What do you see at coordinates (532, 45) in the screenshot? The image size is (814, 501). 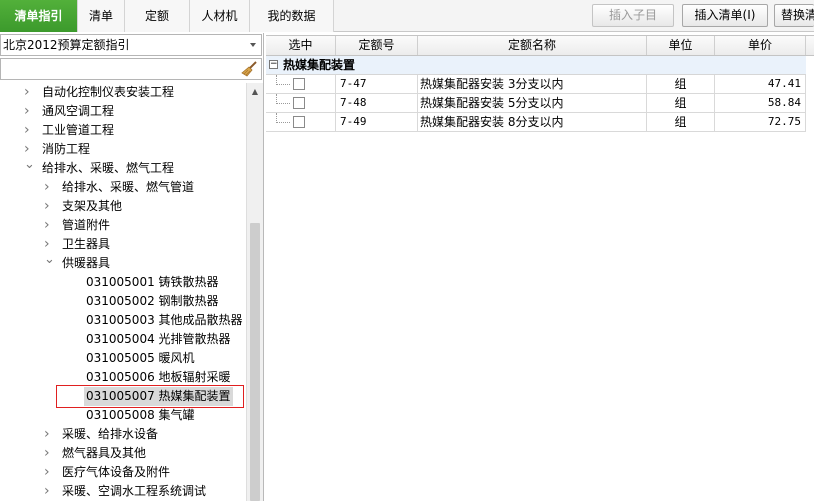 I see `col-header-name: 定额名称` at bounding box center [532, 45].